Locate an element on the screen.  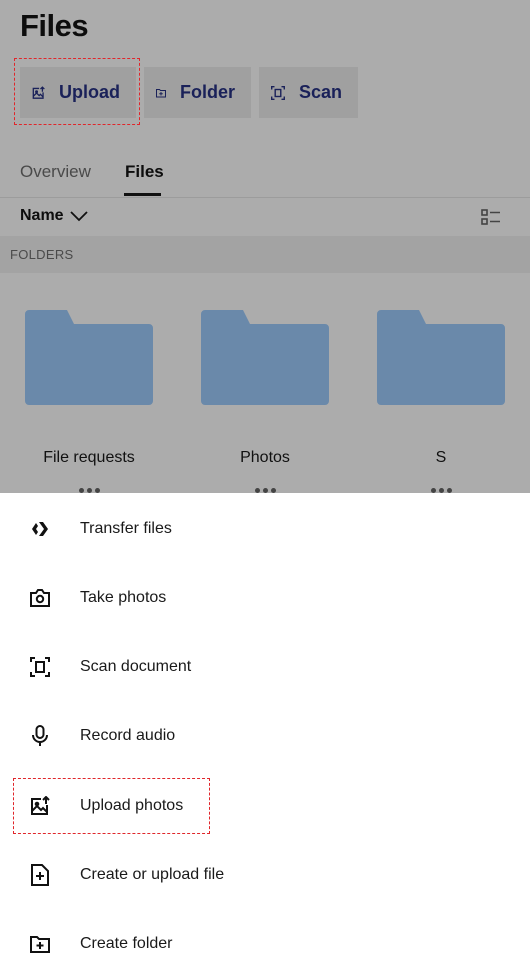
menu-item-transfer-files: Transfer files is located at coordinates (265, 528).